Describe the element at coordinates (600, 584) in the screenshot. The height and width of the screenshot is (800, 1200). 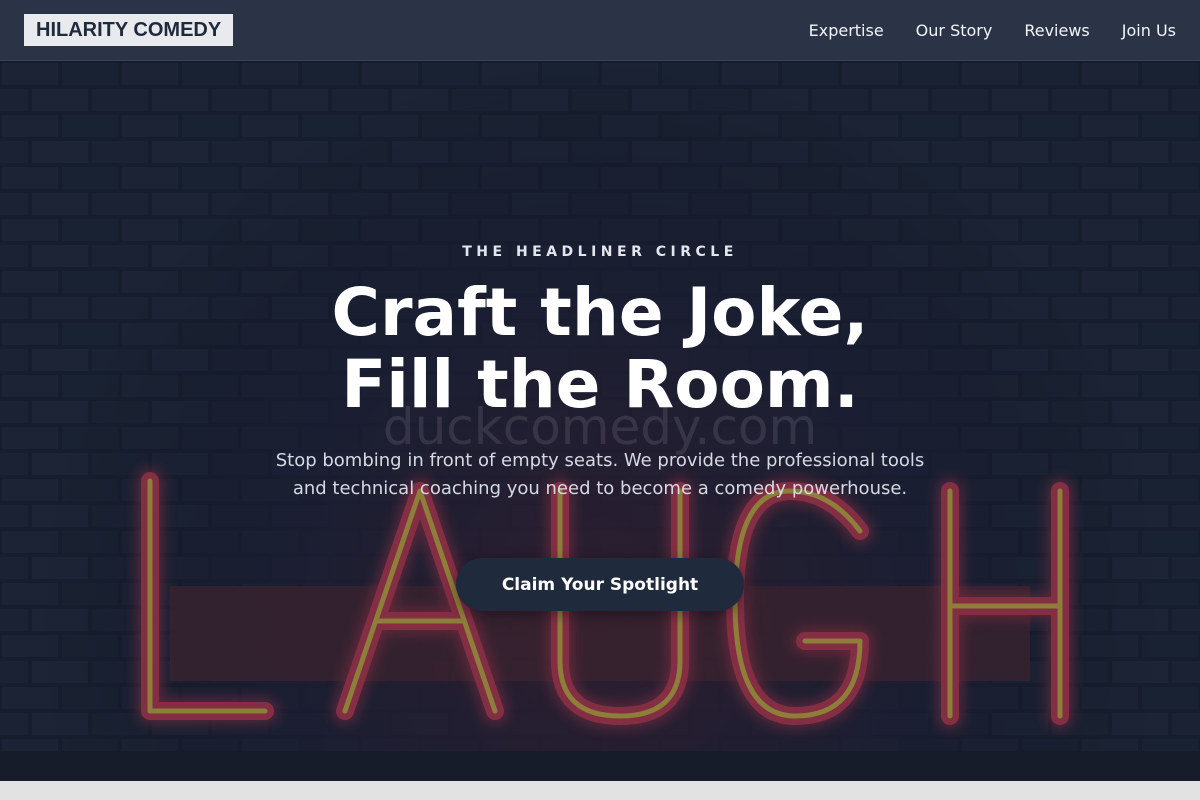
I see `claim-spotlight-button: Claim Your Spotlight` at that location.